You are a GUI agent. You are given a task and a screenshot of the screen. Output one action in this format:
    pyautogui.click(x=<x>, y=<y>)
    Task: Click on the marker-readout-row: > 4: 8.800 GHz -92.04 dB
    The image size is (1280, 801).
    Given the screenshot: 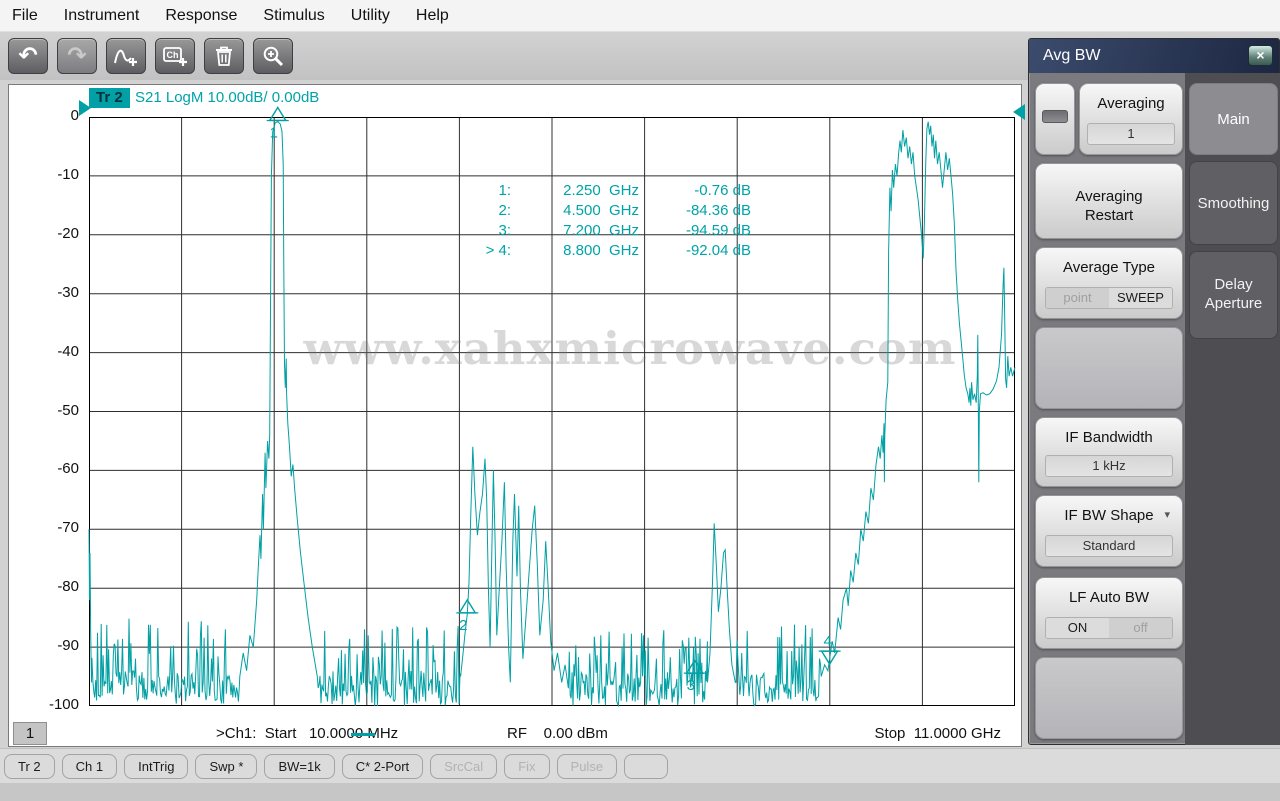 What is the action you would take?
    pyautogui.click(x=618, y=250)
    